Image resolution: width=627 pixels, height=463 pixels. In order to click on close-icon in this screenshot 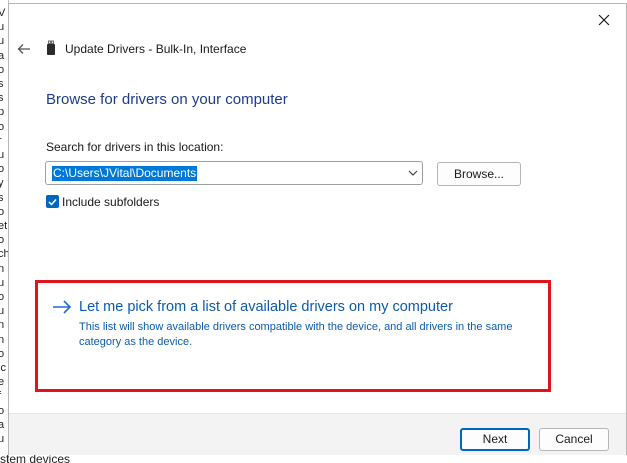, I will do `click(604, 20)`.